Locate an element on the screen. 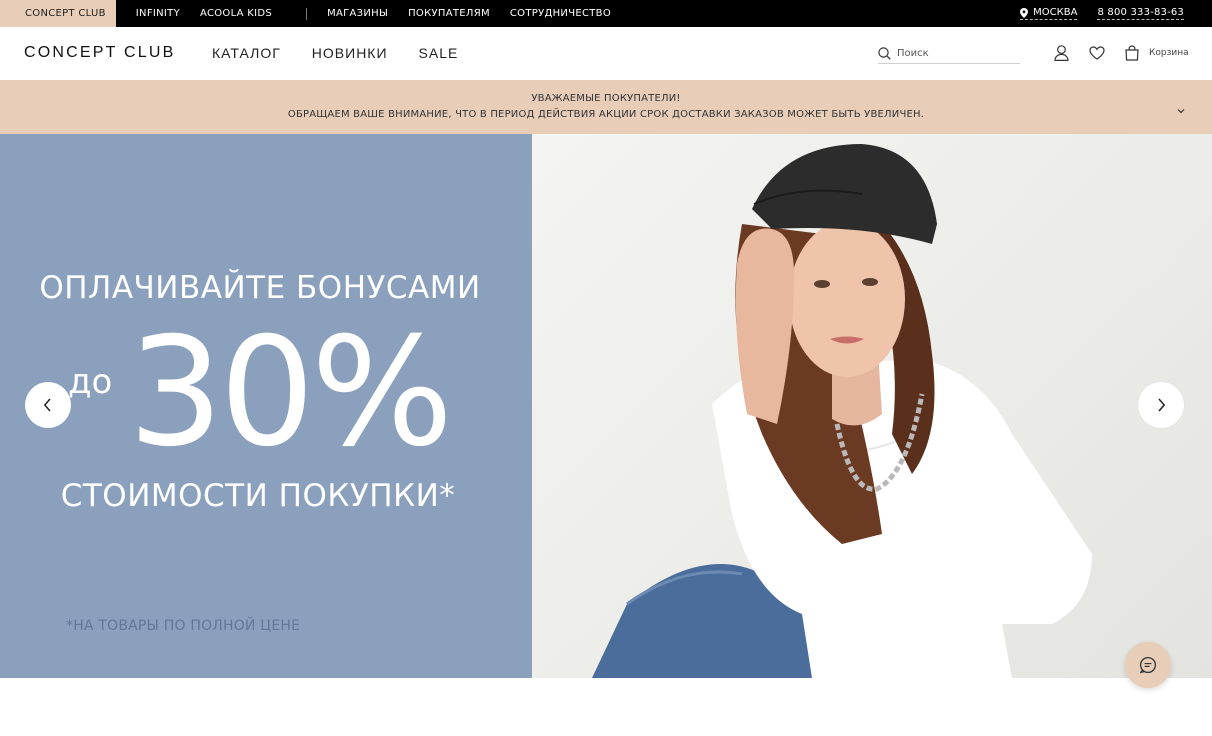 The image size is (1212, 736). brand-tab-acoola-kids: ACOOLA KIDS is located at coordinates (236, 13).